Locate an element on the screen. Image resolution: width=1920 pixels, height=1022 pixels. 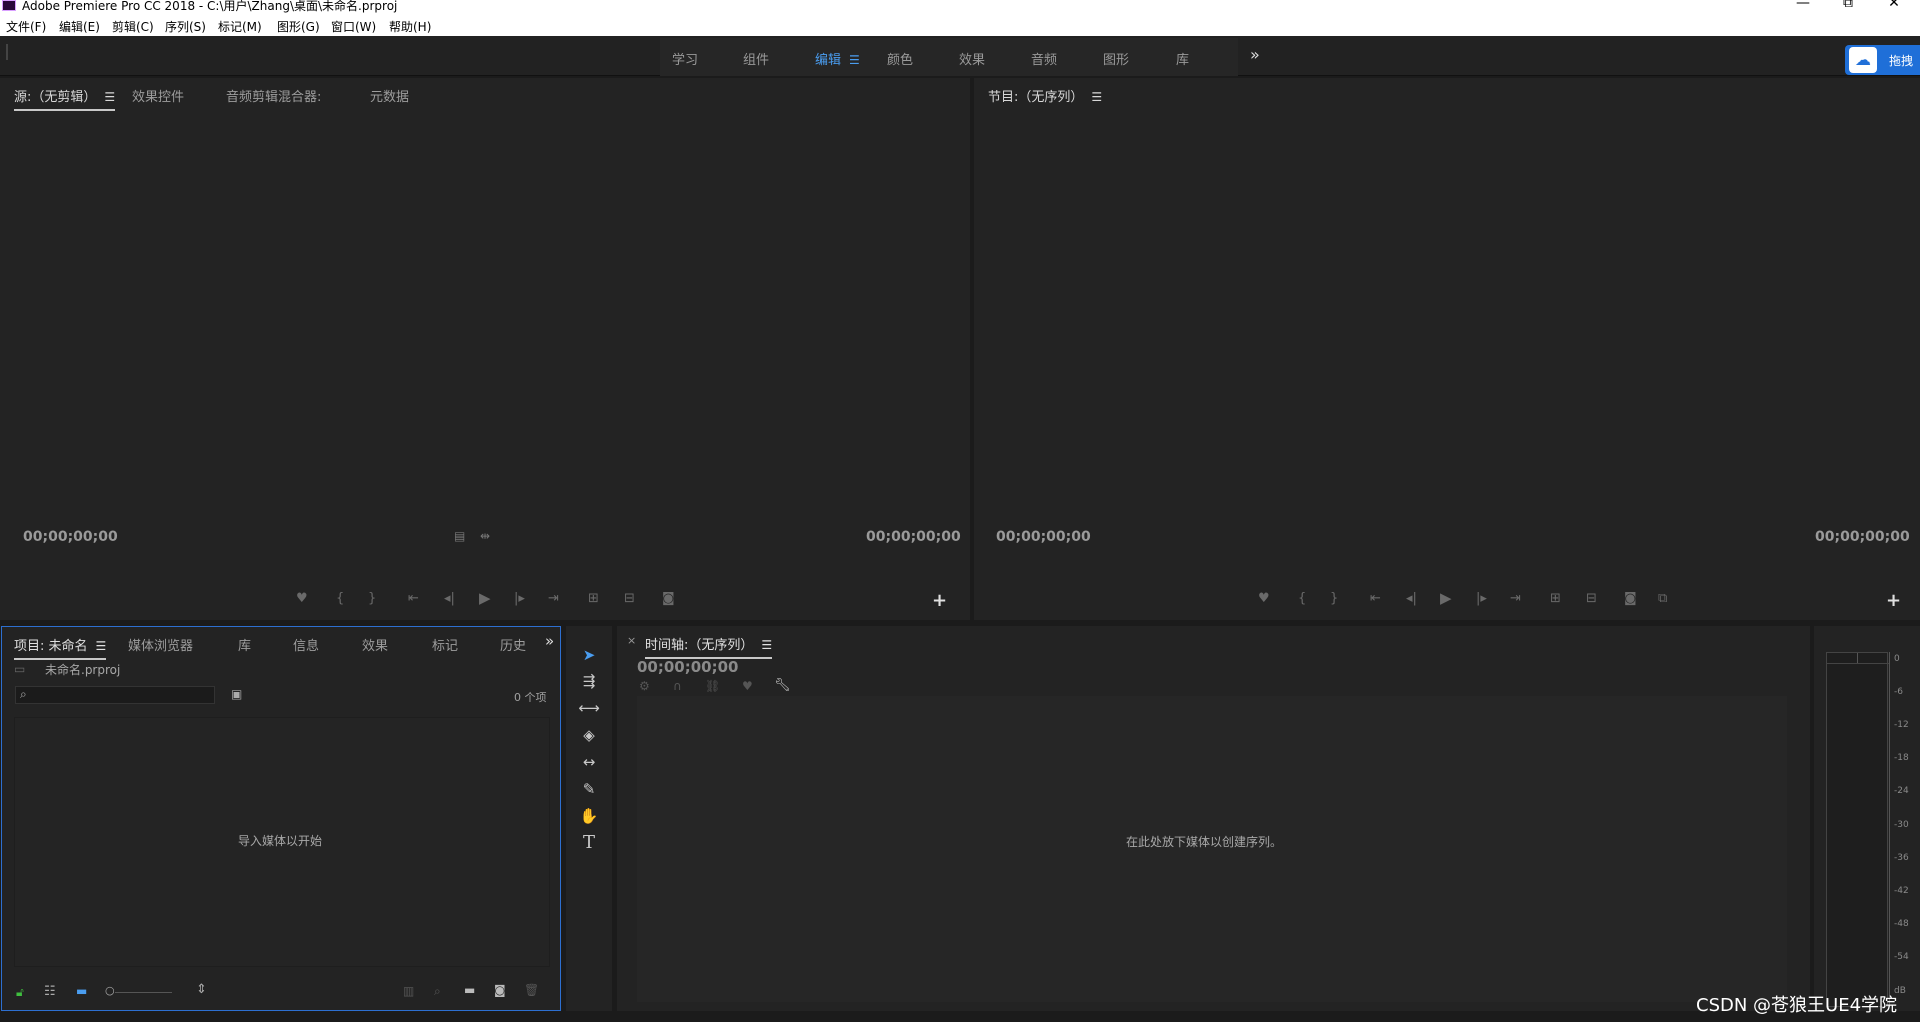
menu-sequence: 序列(S) is located at coordinates (185, 26).